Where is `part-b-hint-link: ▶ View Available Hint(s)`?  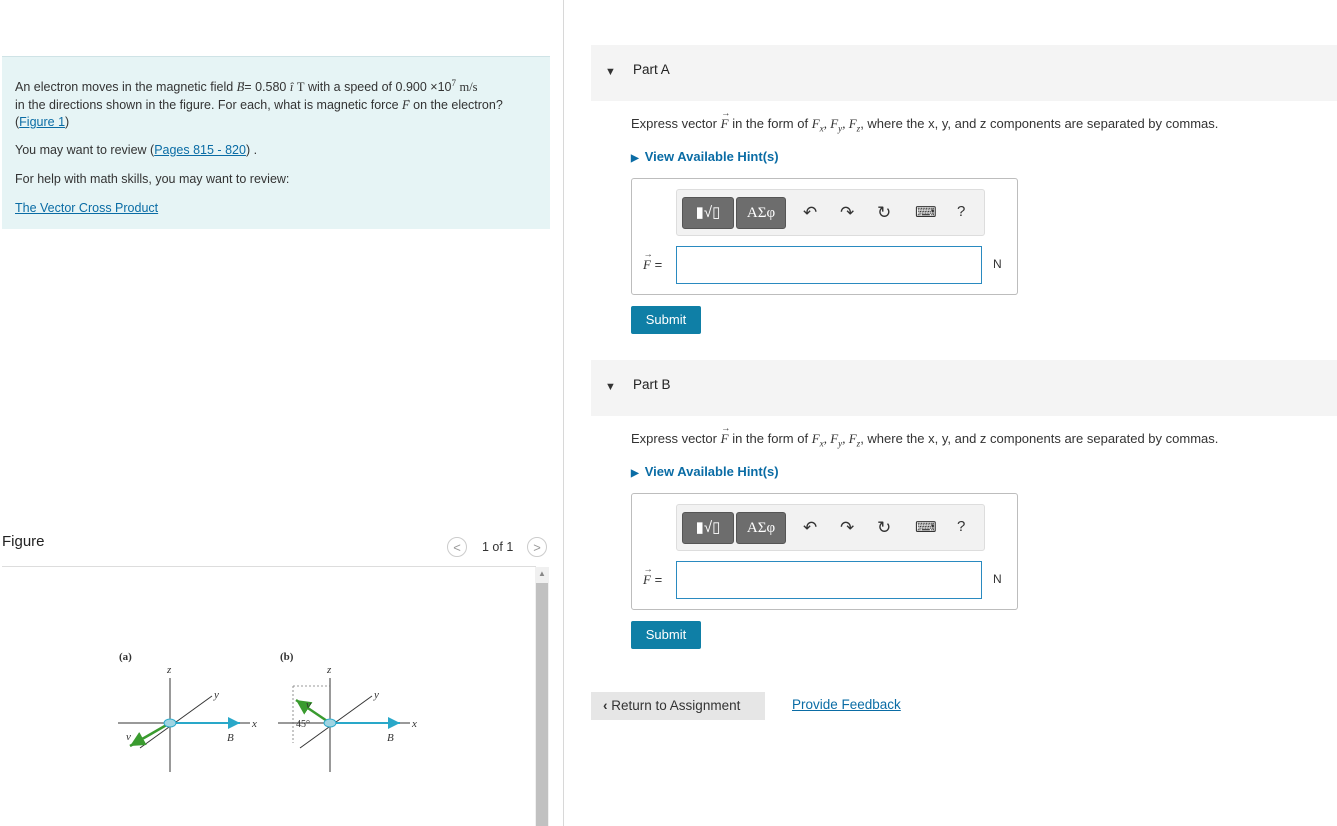
part-b-hint-link: ▶ View Available Hint(s) is located at coordinates (705, 471).